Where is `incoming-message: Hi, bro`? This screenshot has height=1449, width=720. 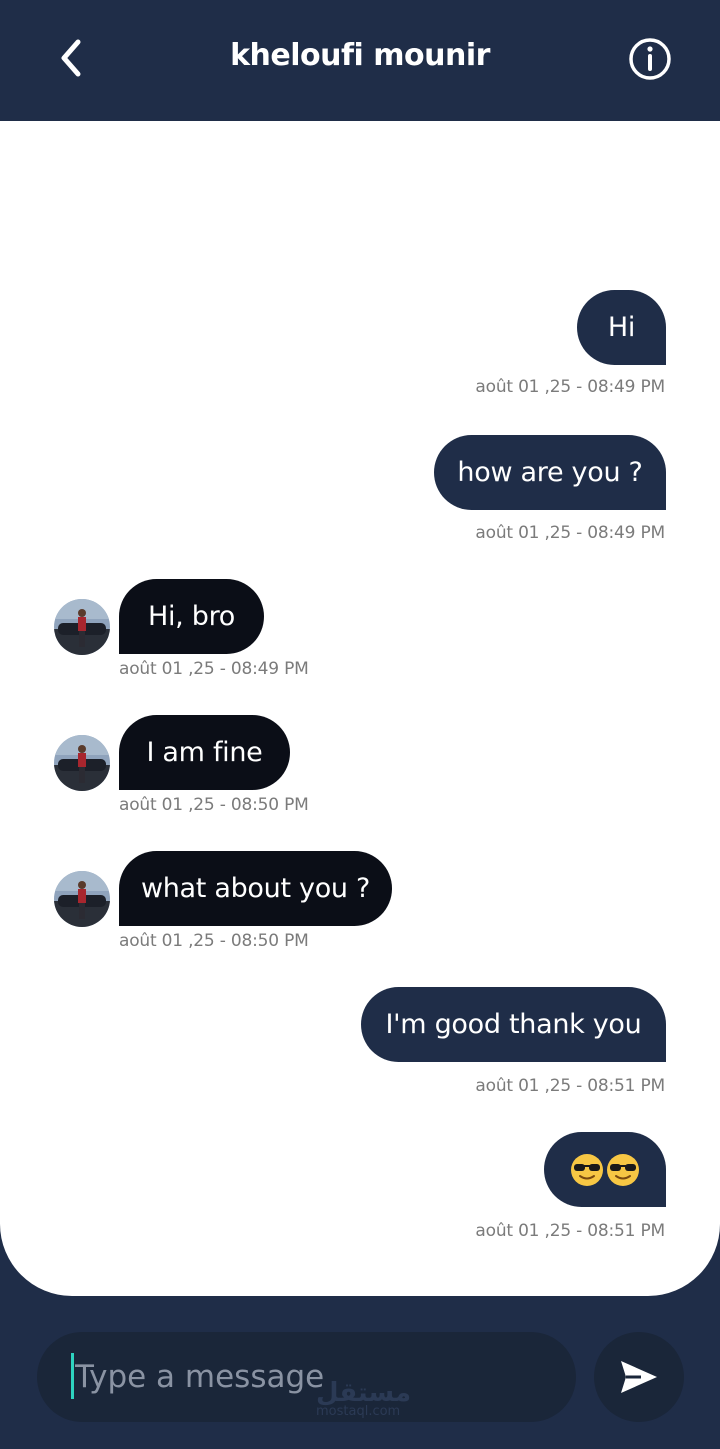 incoming-message: Hi, bro is located at coordinates (191, 616).